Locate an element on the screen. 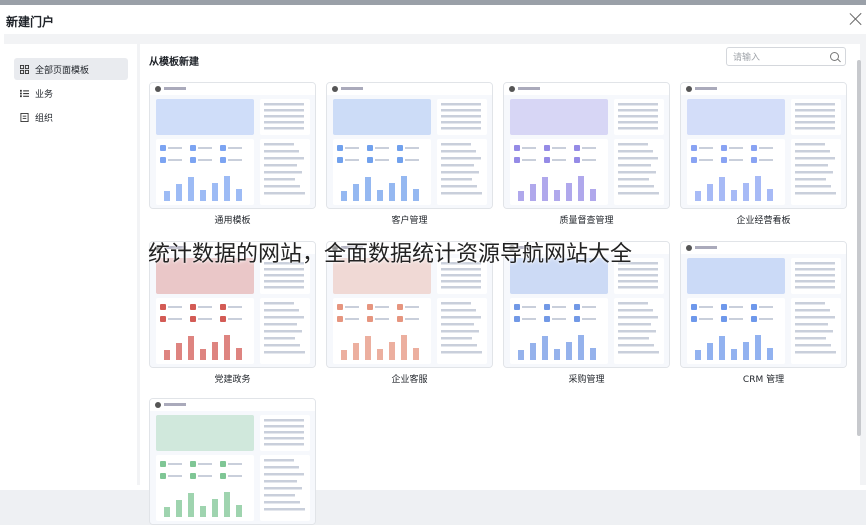 This screenshot has width=866, height=525. search-icon is located at coordinates (834, 56).